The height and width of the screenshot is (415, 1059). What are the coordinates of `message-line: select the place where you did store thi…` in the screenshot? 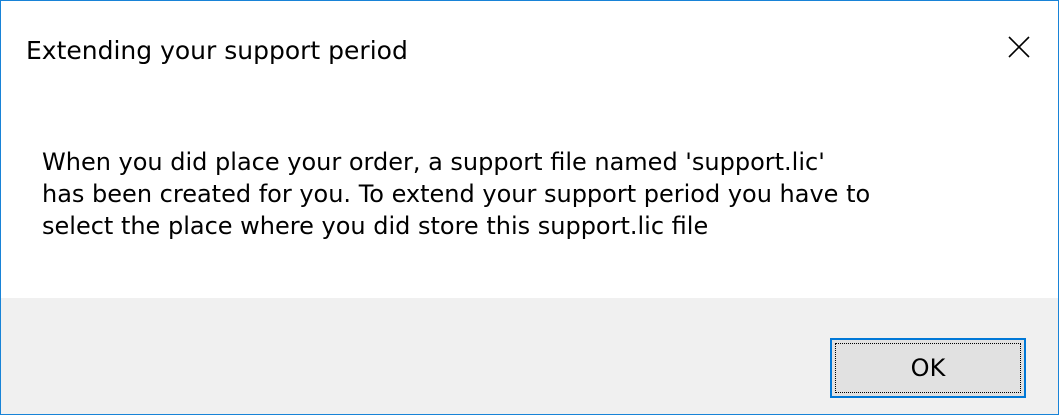 It's located at (375, 226).